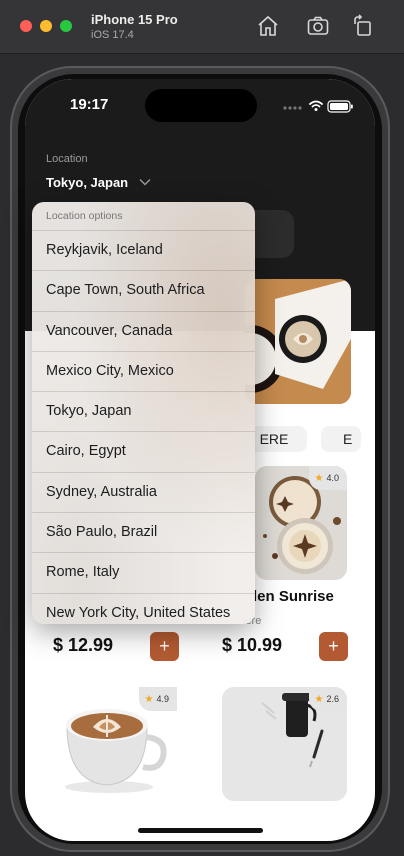  What do you see at coordinates (200, 830) in the screenshot?
I see `home-indicator` at bounding box center [200, 830].